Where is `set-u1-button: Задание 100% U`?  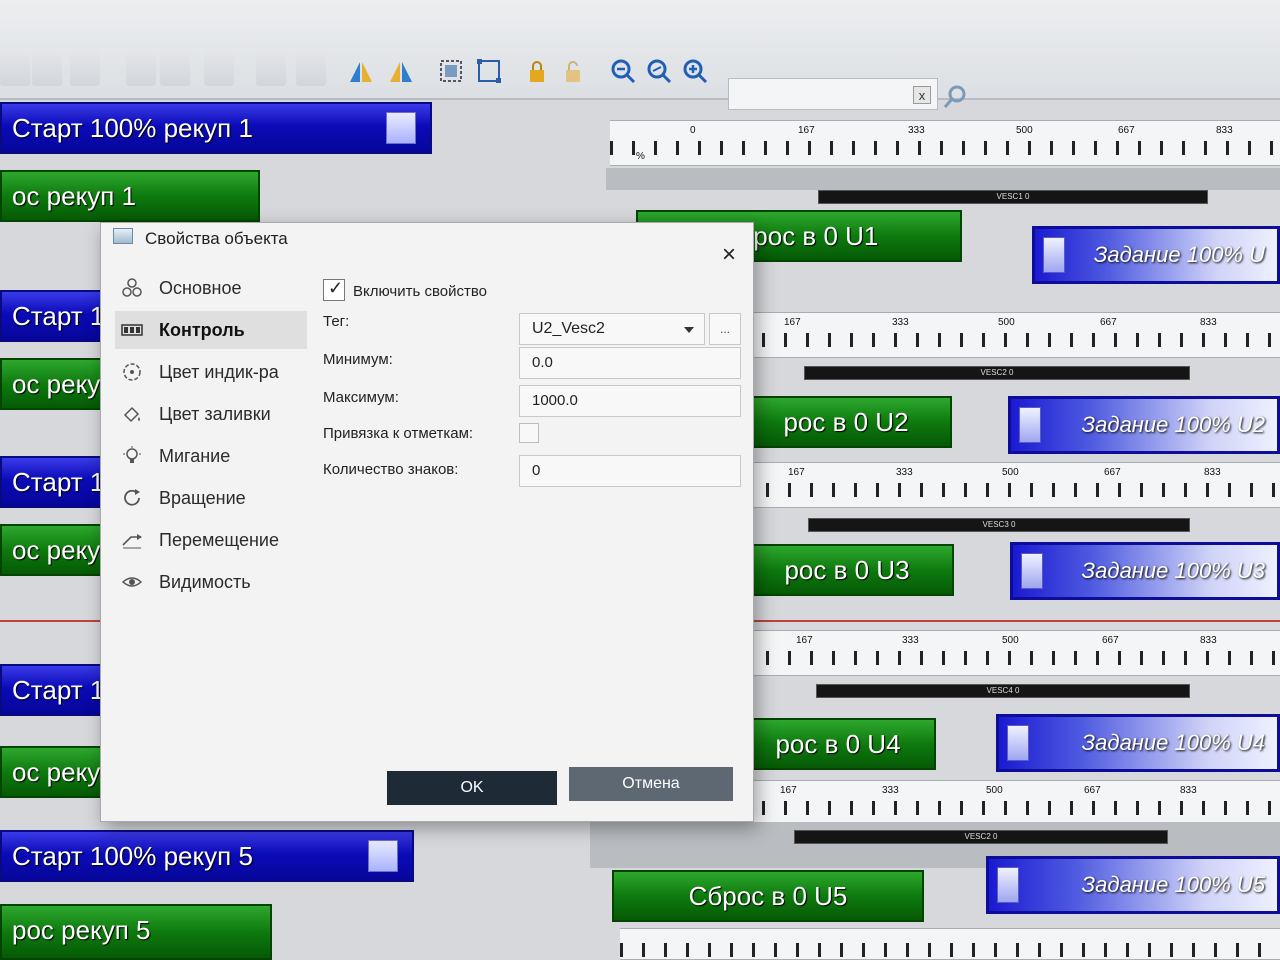 set-u1-button: Задание 100% U is located at coordinates (1156, 255).